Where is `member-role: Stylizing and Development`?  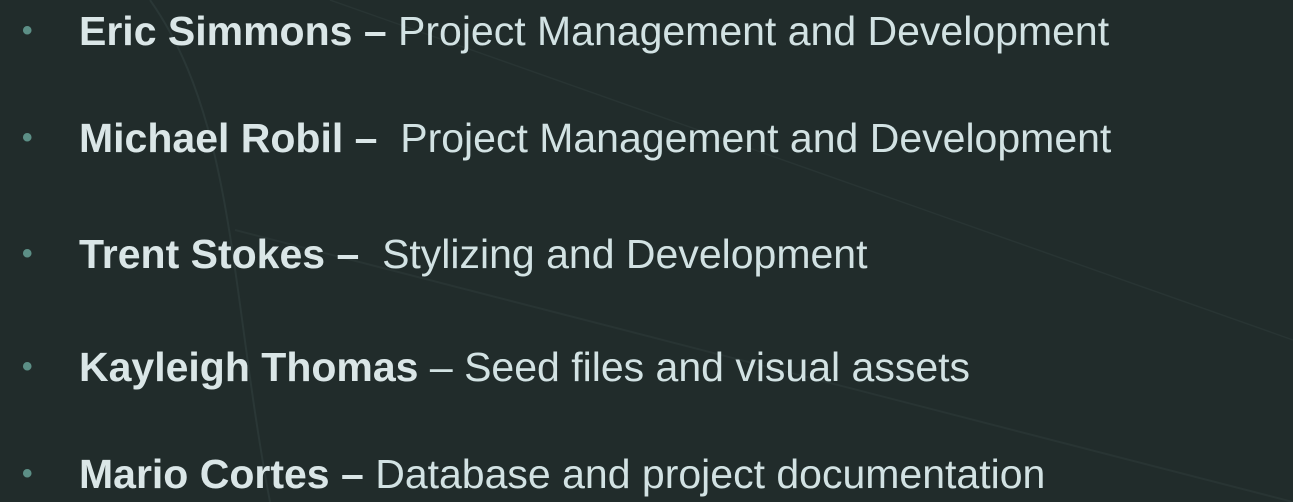 member-role: Stylizing and Development is located at coordinates (613, 254).